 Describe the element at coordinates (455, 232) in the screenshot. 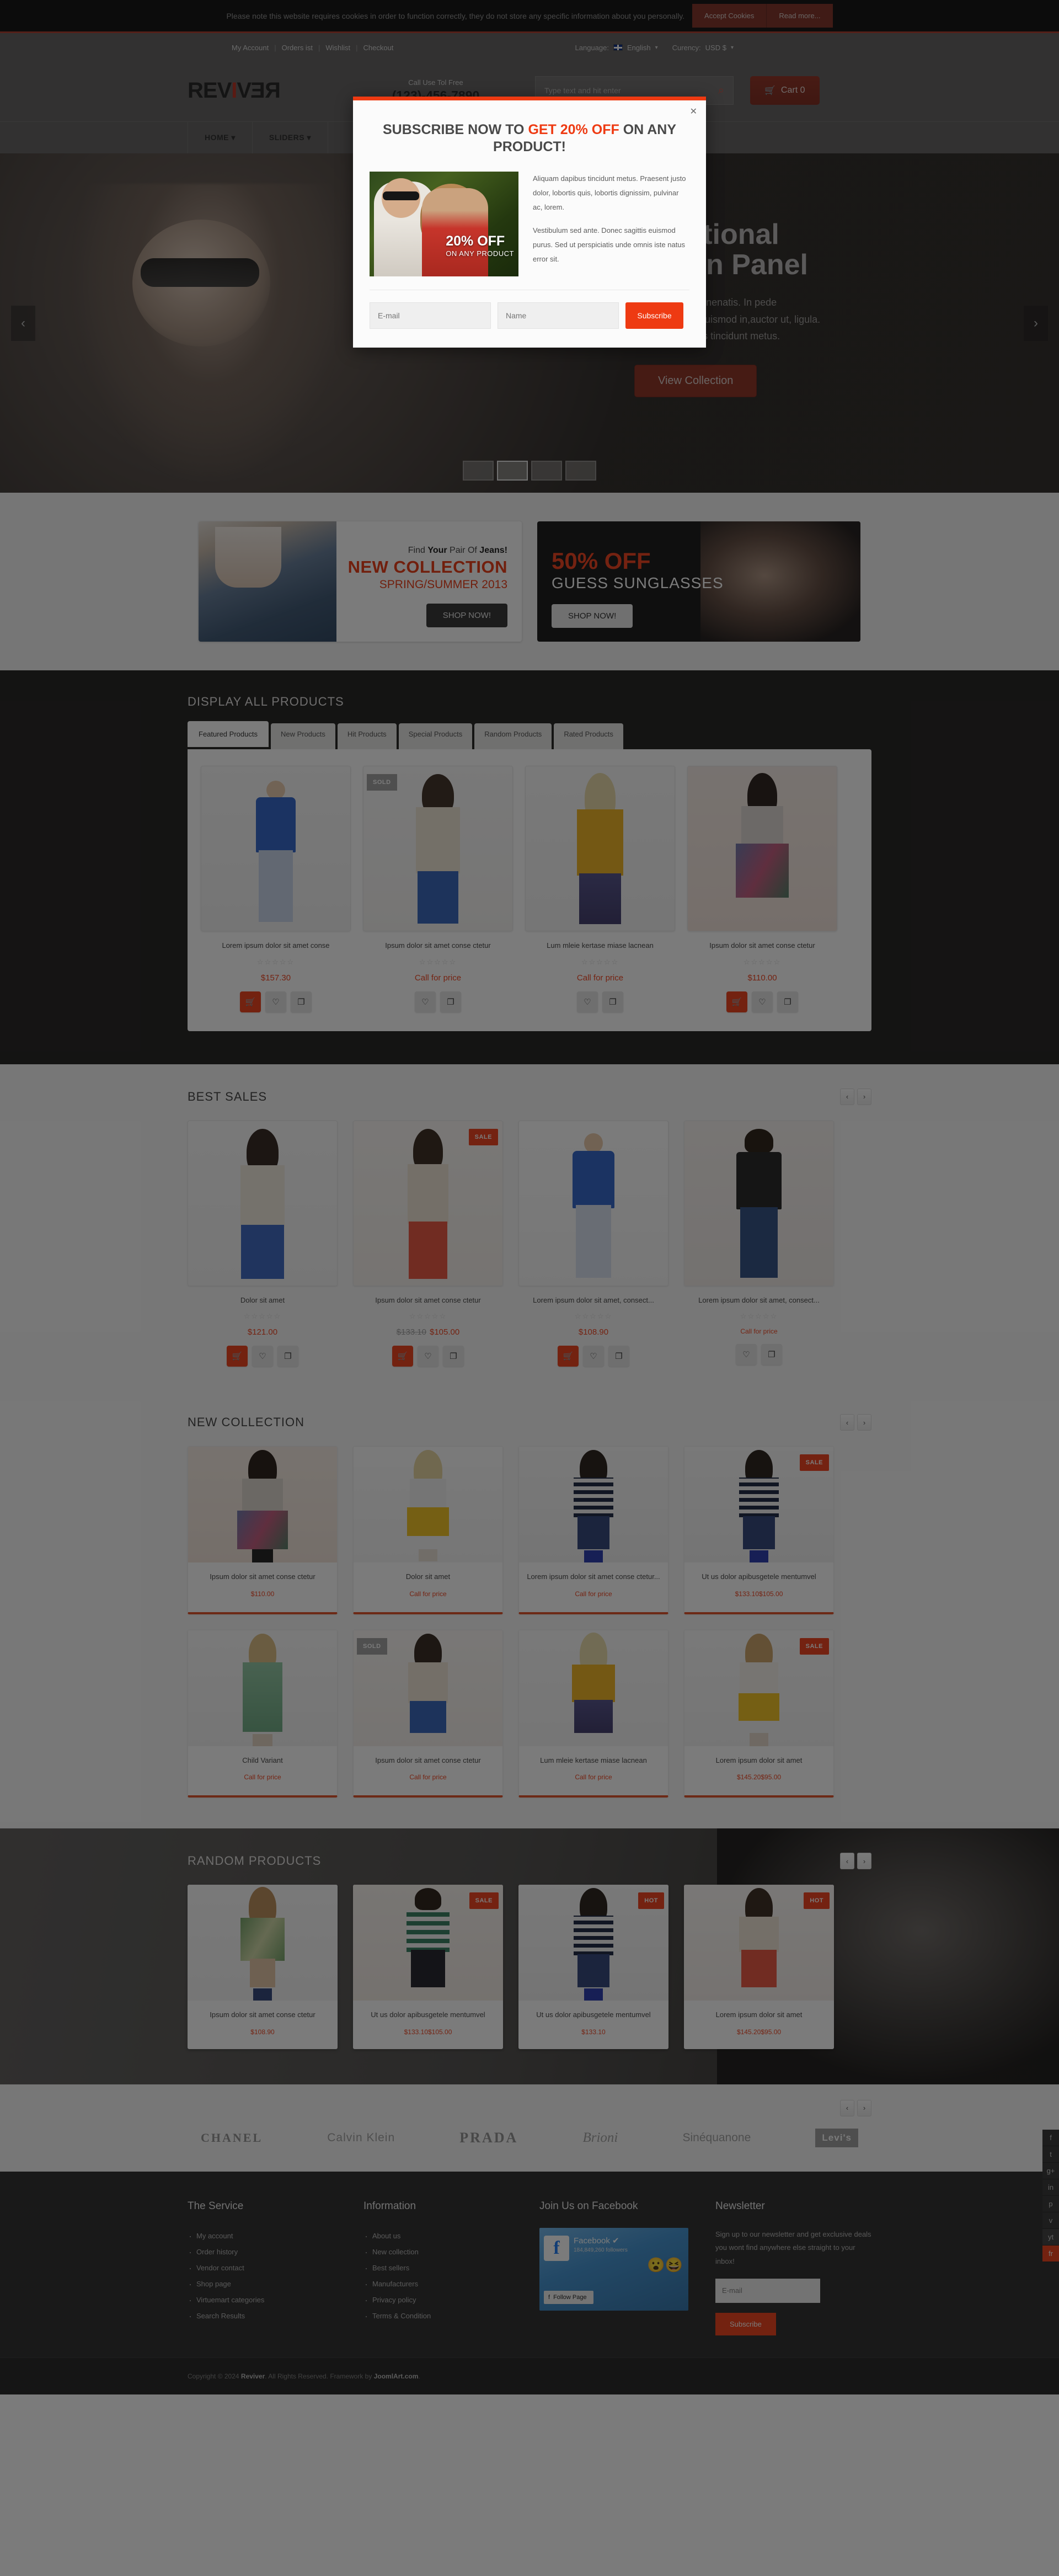

I see `modal-image-woman` at that location.